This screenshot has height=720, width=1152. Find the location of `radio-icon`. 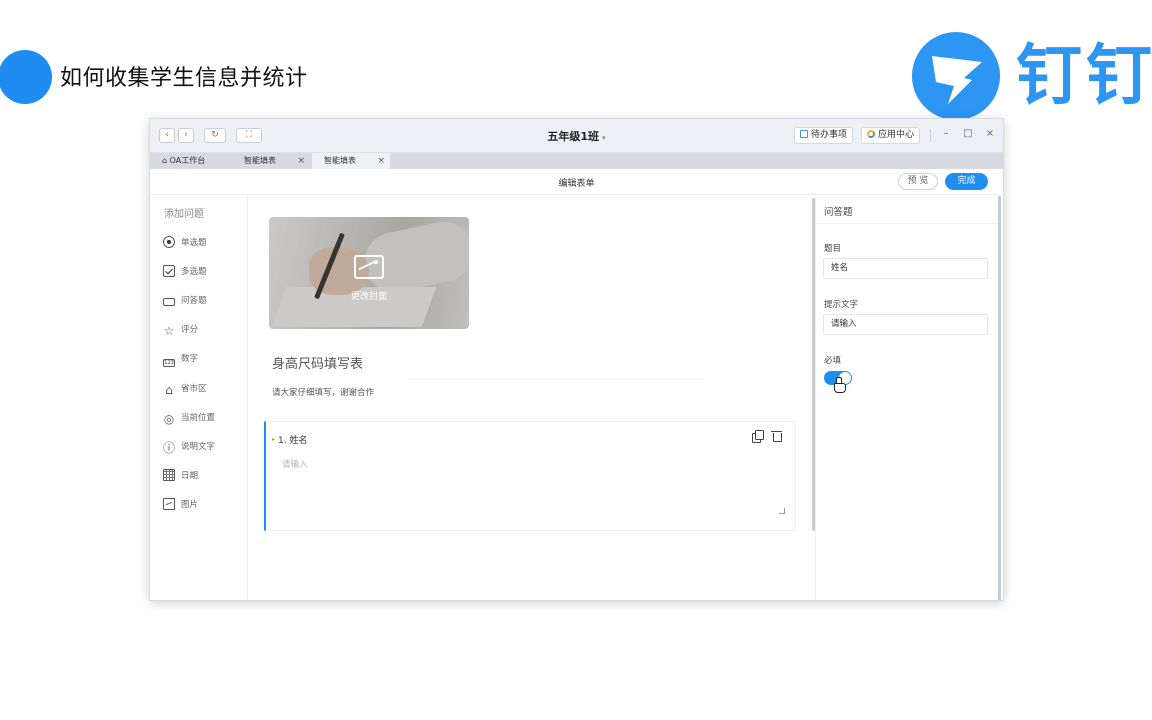

radio-icon is located at coordinates (169, 242).